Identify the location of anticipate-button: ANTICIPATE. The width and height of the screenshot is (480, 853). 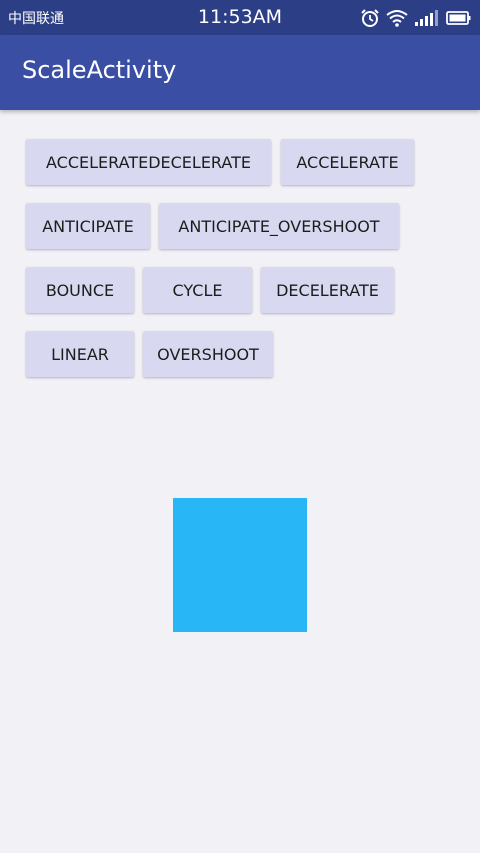
(88, 226).